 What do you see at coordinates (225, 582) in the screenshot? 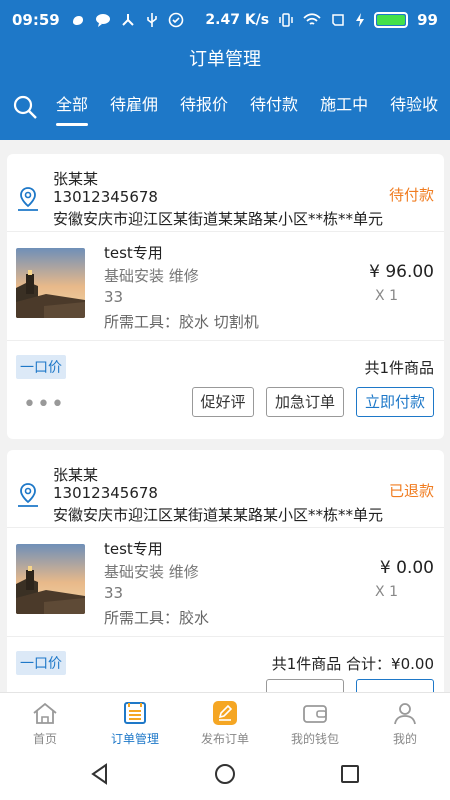
I see `goods-item: test专用 基础安装 维修 33 所需工具：胶水 ¥ 0.00 X 1` at bounding box center [225, 582].